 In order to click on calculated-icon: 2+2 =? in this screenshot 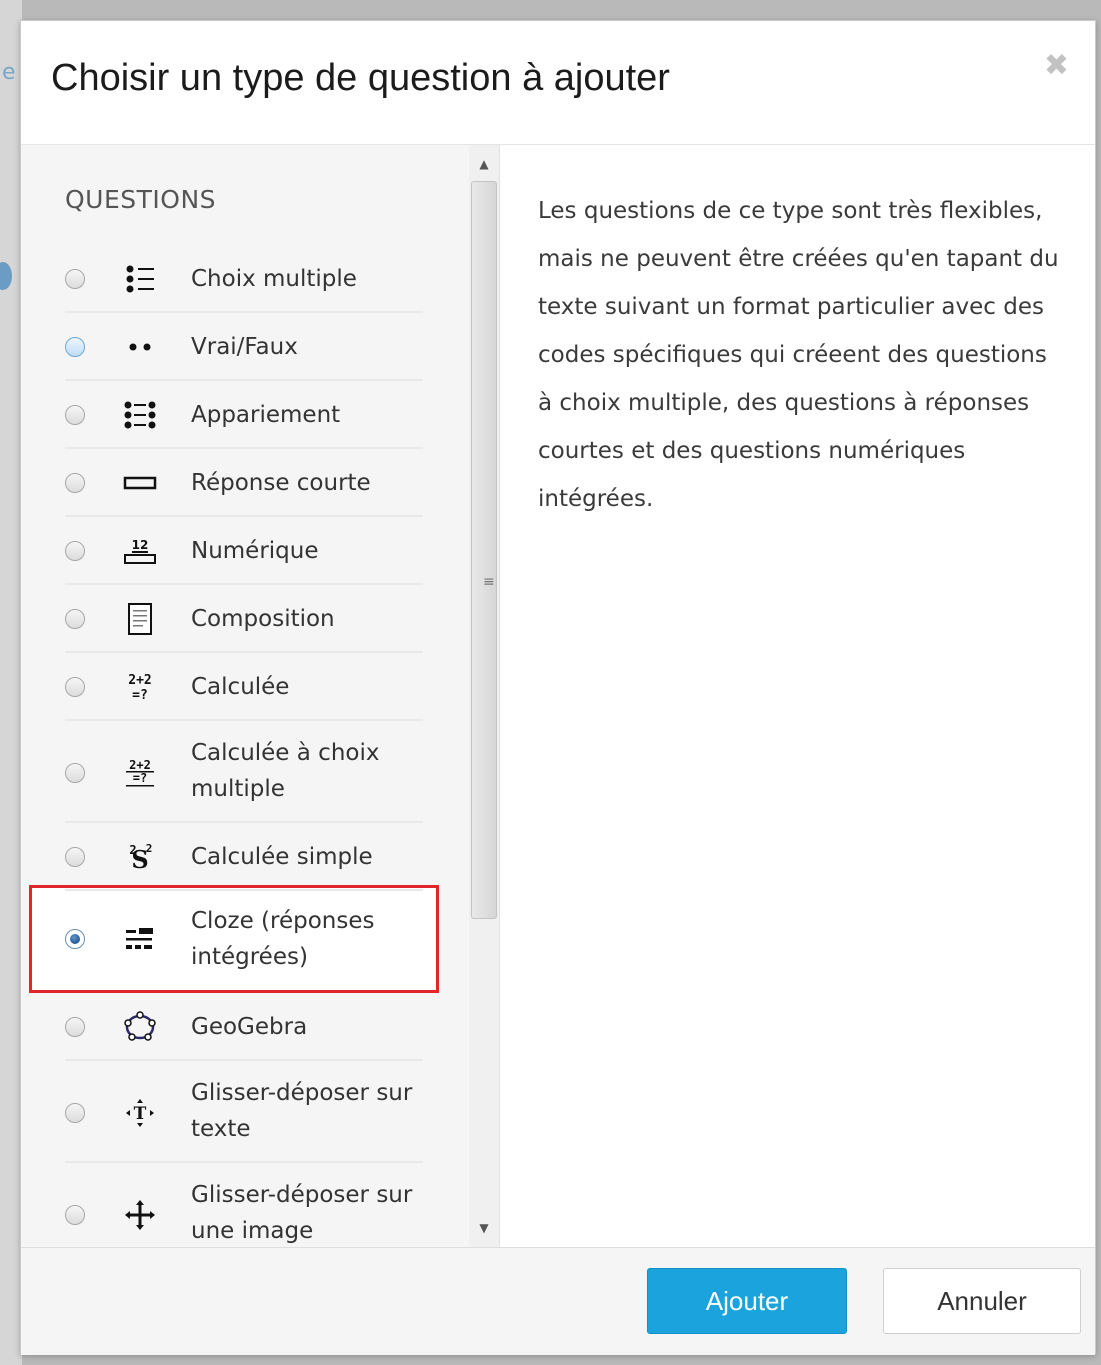, I will do `click(140, 687)`.